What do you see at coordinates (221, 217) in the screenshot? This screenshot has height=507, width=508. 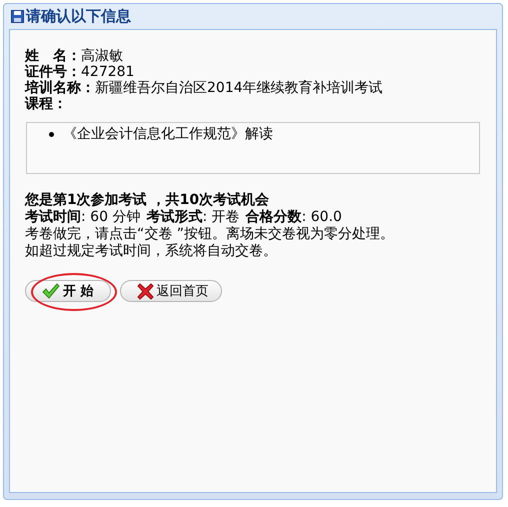 I see `info-value: : 开卷` at bounding box center [221, 217].